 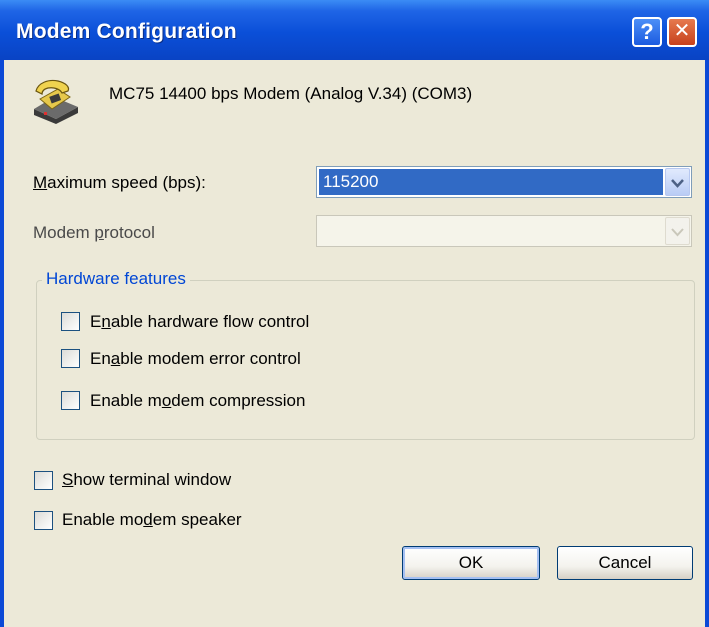 I want to click on cancel-button: Cancel, so click(x=625, y=563).